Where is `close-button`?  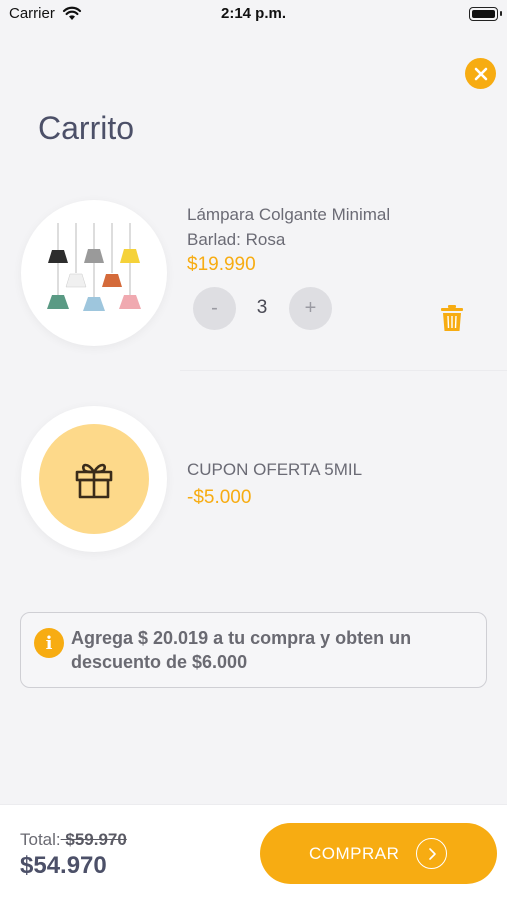
close-button is located at coordinates (480, 73).